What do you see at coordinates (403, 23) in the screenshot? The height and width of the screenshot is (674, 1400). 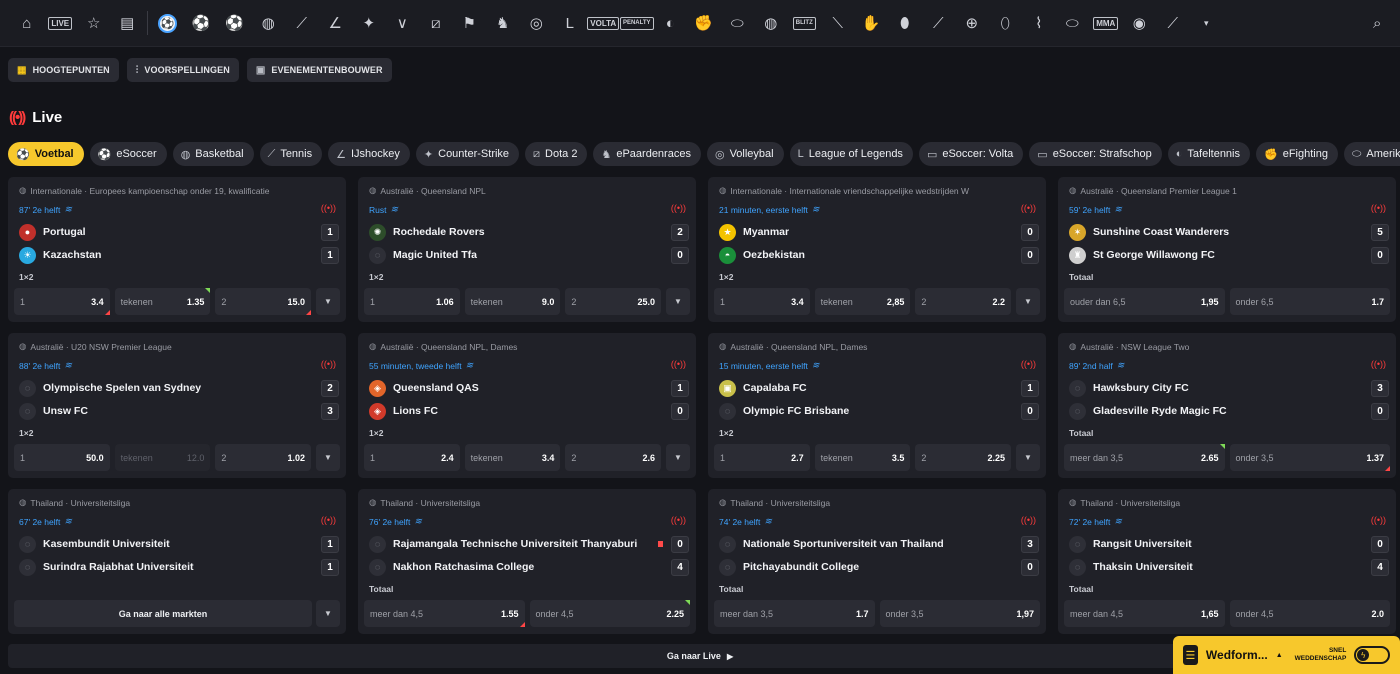 I see `valorant-icon: ∨` at bounding box center [403, 23].